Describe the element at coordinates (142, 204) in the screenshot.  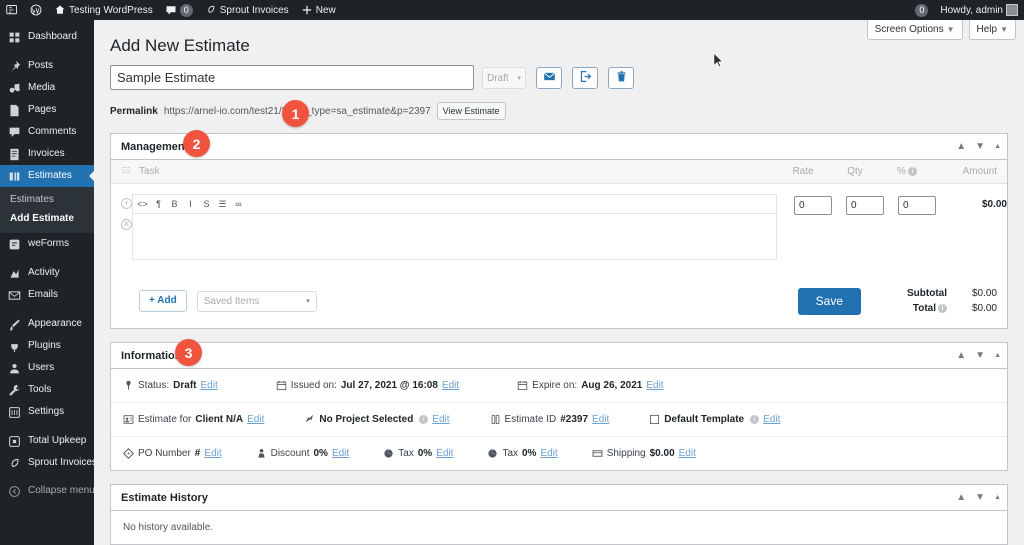
I see `code-icon: <>` at that location.